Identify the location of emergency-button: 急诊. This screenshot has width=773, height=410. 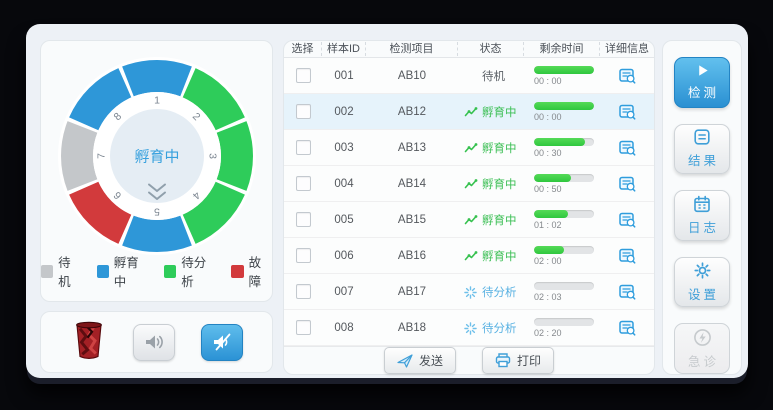
(702, 348).